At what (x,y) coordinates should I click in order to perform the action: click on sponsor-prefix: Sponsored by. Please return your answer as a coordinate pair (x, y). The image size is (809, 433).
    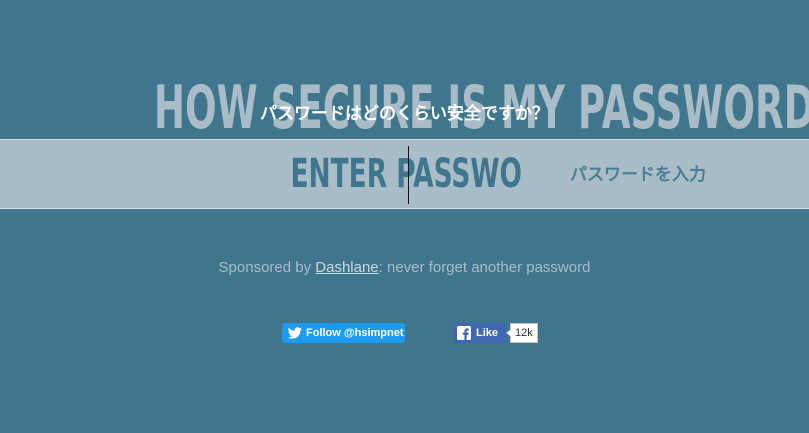
    Looking at the image, I should click on (267, 267).